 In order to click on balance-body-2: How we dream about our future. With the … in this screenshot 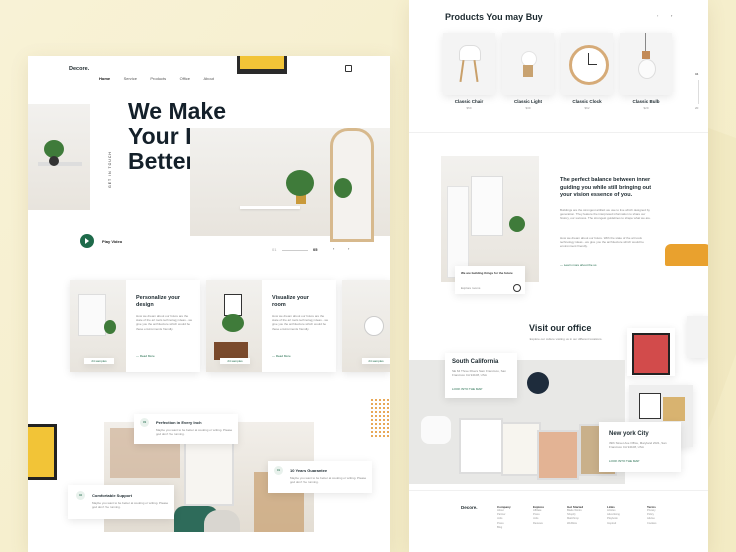, I will do `click(602, 242)`.